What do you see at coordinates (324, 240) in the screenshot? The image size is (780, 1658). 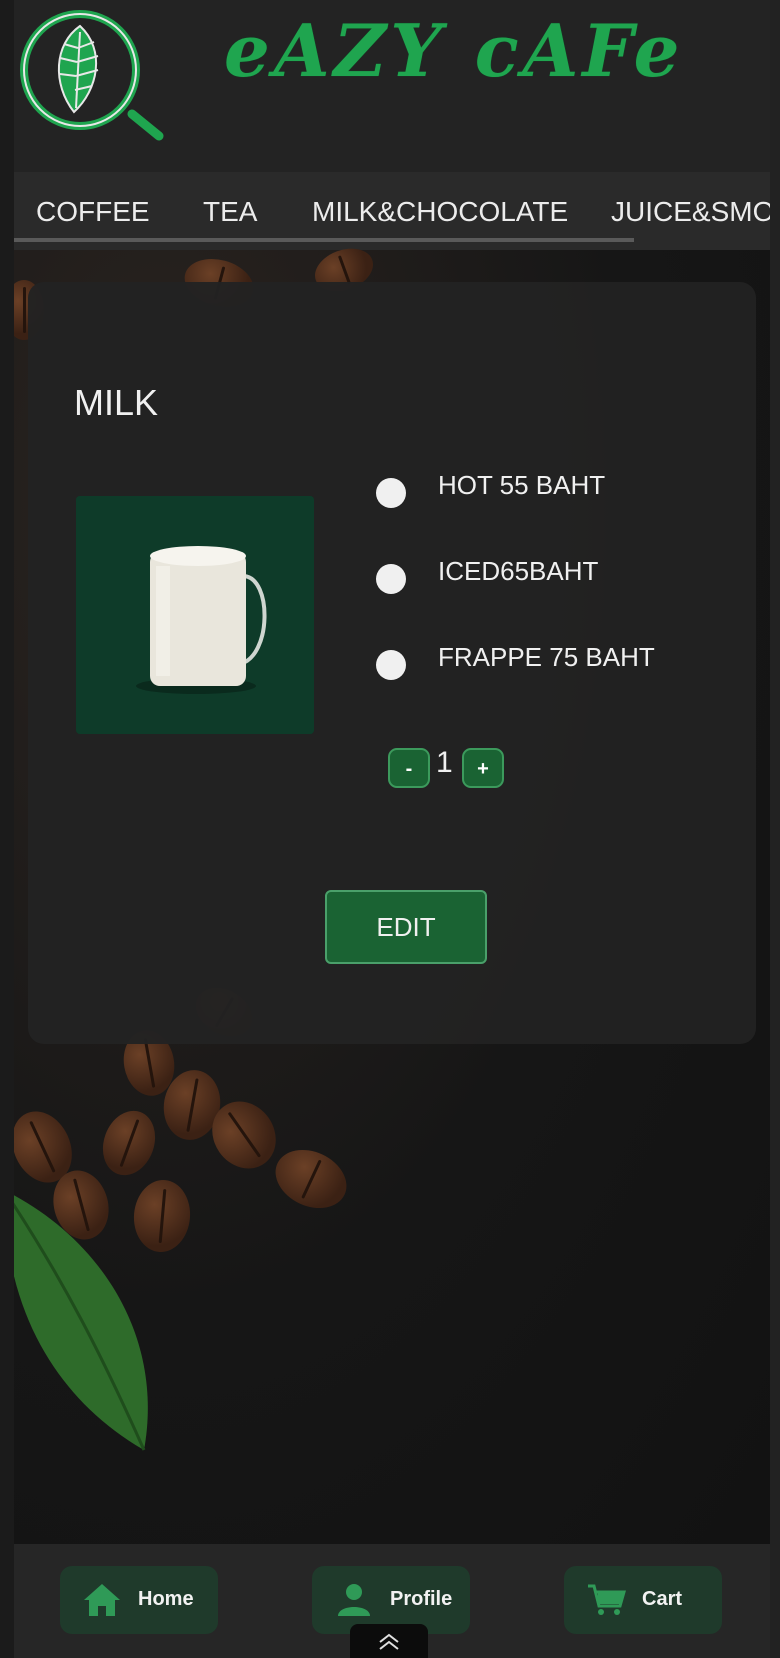 I see `active-tab-indicator` at bounding box center [324, 240].